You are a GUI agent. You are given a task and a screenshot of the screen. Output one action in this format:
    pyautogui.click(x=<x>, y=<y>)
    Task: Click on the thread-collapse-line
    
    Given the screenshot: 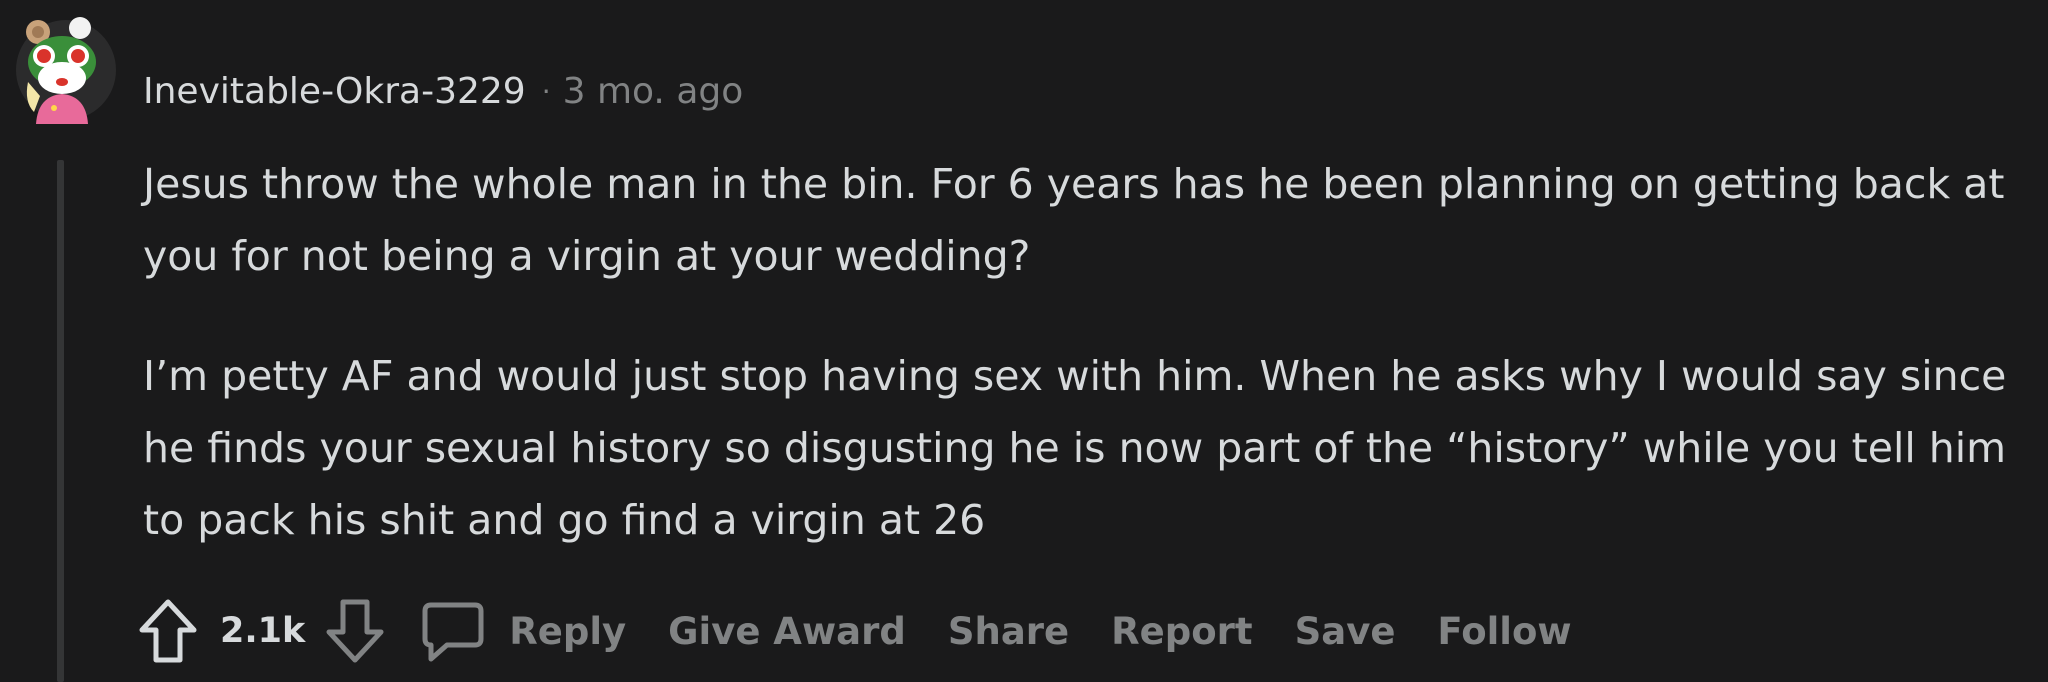 What is the action you would take?
    pyautogui.click(x=60, y=421)
    